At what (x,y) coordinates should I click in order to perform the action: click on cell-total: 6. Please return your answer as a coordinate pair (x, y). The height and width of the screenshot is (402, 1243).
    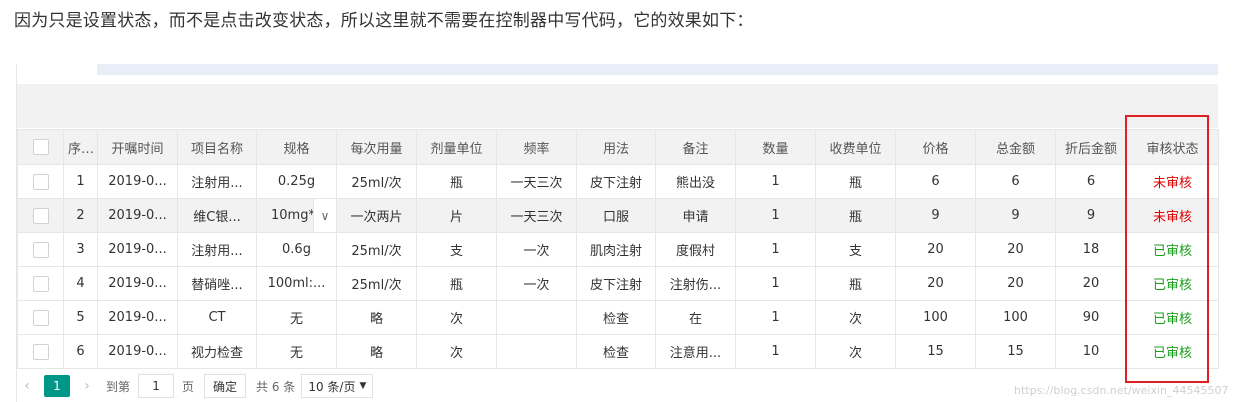
    Looking at the image, I should click on (1015, 181).